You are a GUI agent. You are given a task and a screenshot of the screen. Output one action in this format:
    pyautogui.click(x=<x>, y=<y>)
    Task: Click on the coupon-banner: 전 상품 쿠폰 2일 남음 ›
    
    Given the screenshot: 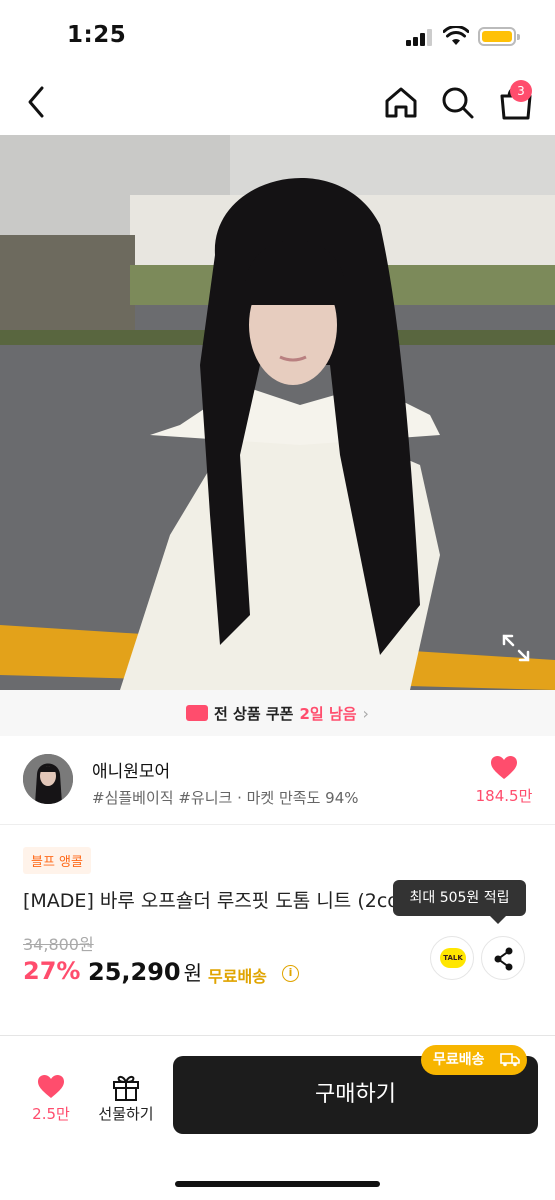 What is the action you would take?
    pyautogui.click(x=277, y=713)
    